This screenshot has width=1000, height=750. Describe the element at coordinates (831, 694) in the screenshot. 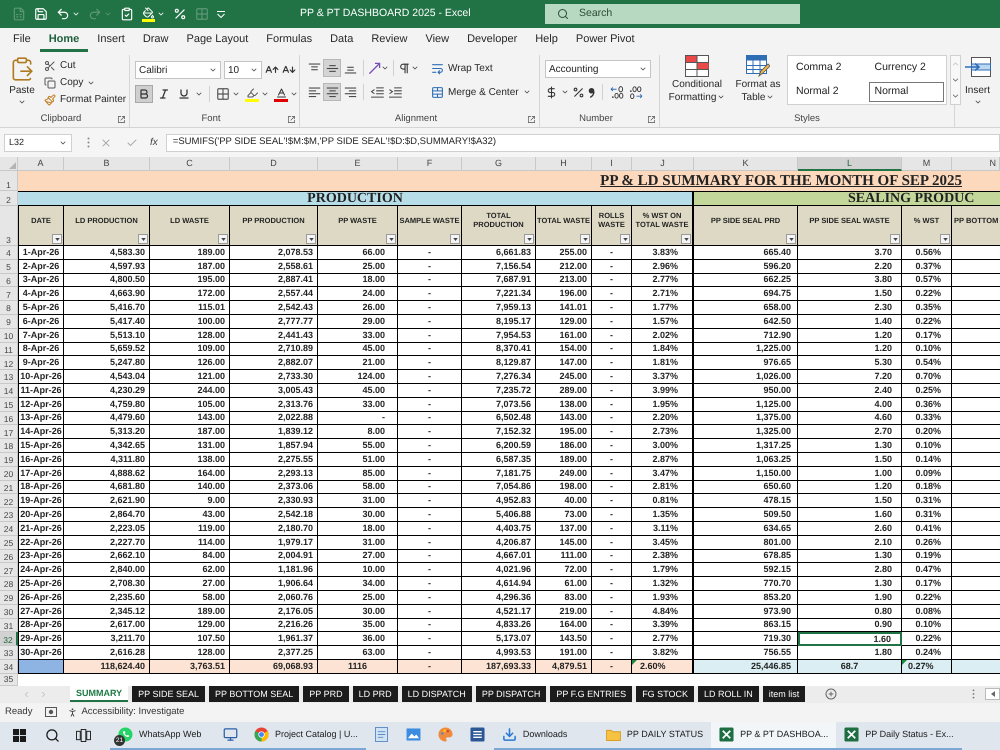

I see `add-icon` at that location.